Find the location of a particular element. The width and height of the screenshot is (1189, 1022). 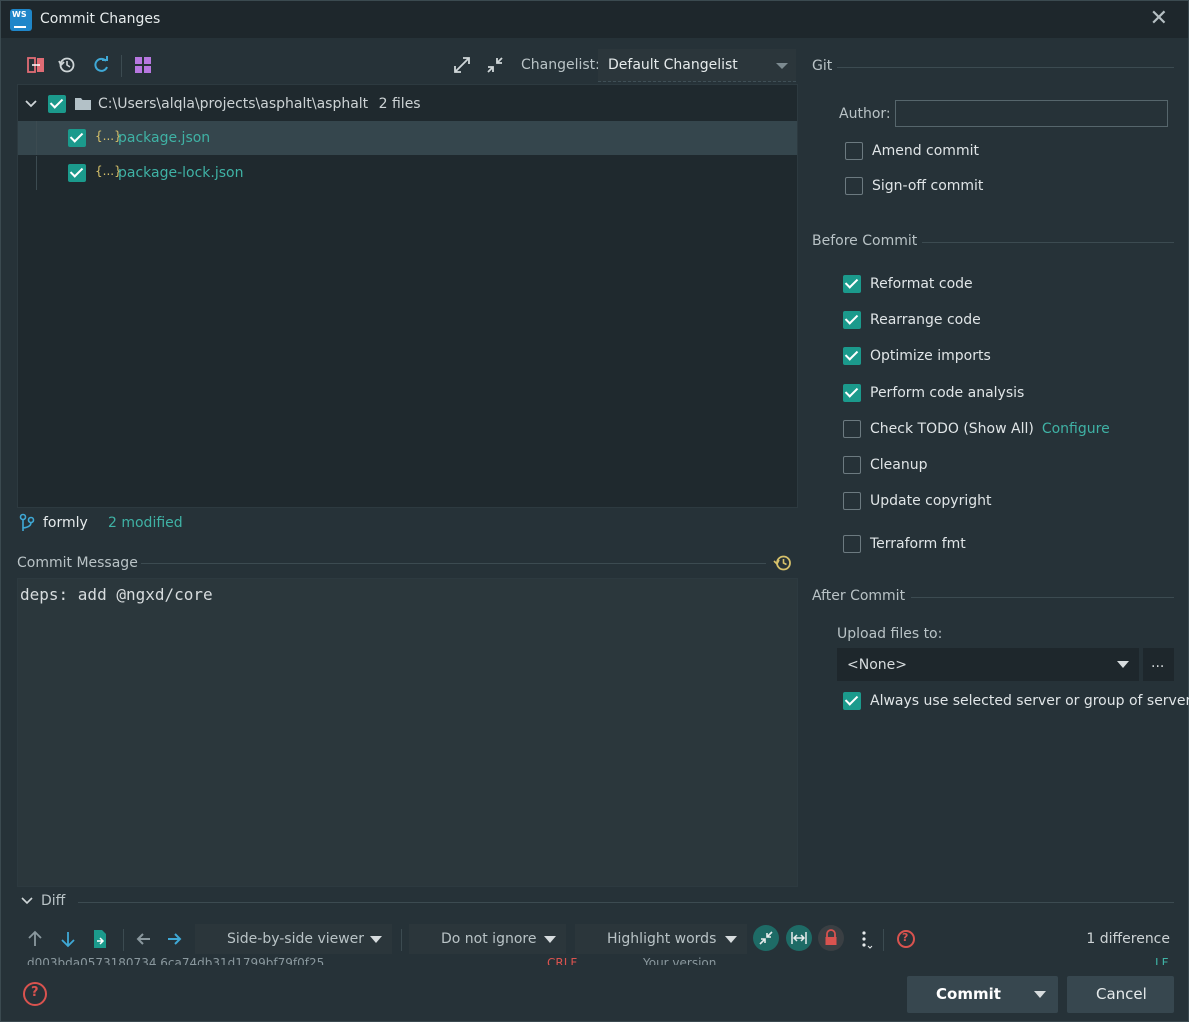

reformat-code-checkbox is located at coordinates (852, 284).